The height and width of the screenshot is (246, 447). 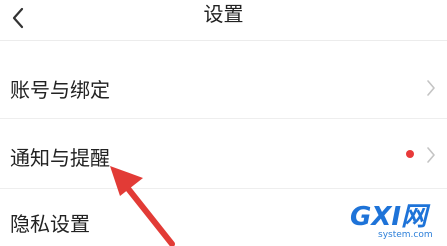 What do you see at coordinates (405, 235) in the screenshot?
I see `watermark-sub-text: system.com` at bounding box center [405, 235].